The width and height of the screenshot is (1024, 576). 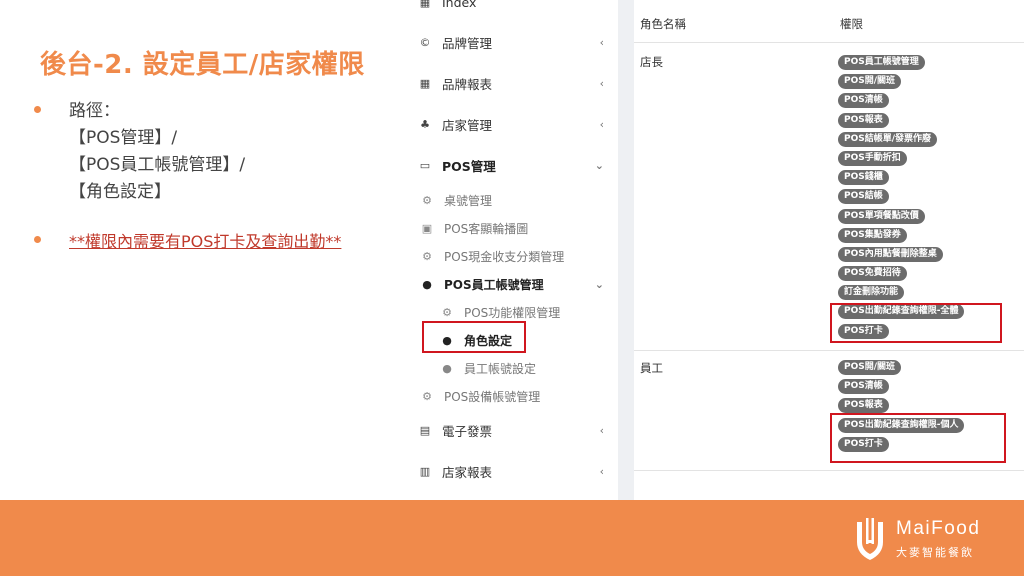 What do you see at coordinates (663, 24) in the screenshot?
I see `header-role-name: 角色名稱` at bounding box center [663, 24].